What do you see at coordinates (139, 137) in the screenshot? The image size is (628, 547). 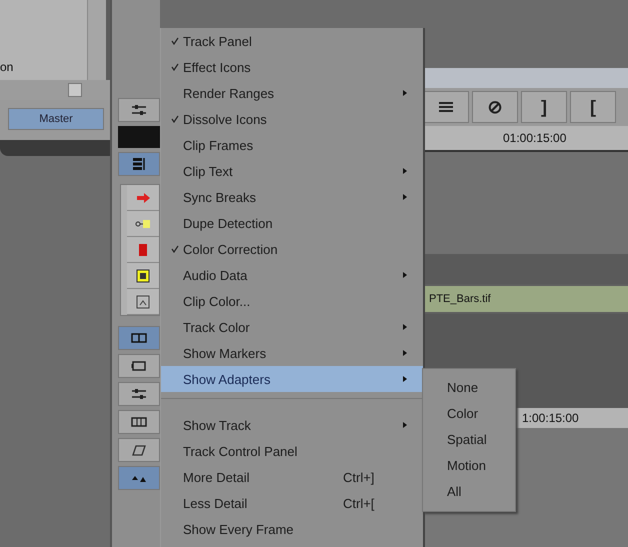 I see `display-box` at bounding box center [139, 137].